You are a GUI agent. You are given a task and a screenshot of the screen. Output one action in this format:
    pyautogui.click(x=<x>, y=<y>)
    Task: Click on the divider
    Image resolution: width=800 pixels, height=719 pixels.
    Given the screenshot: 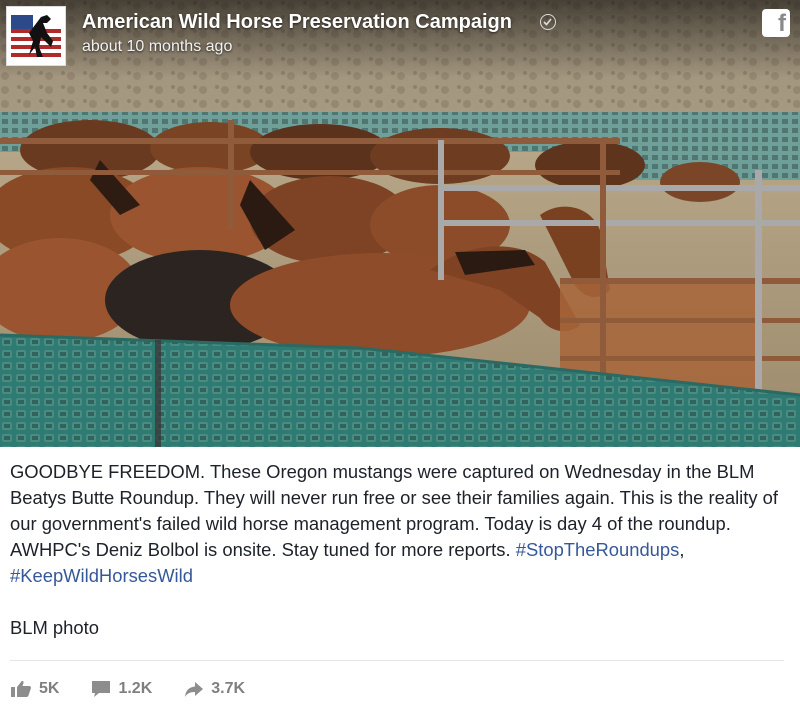 What is the action you would take?
    pyautogui.click(x=397, y=660)
    